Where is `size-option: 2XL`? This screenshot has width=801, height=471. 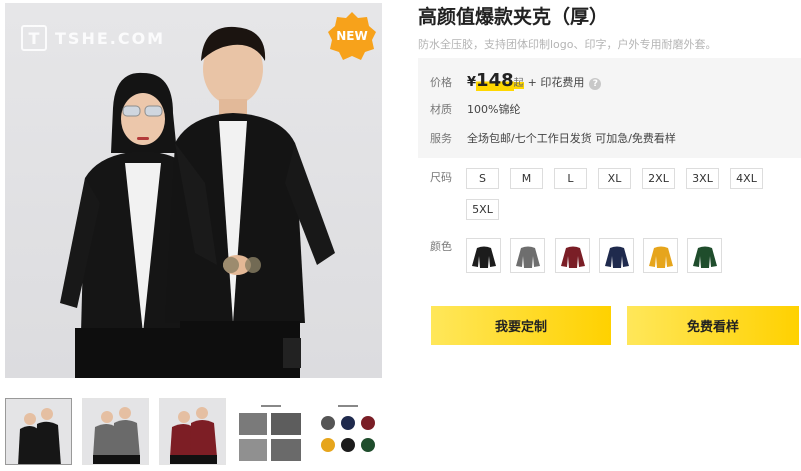
size-option: 2XL is located at coordinates (658, 178).